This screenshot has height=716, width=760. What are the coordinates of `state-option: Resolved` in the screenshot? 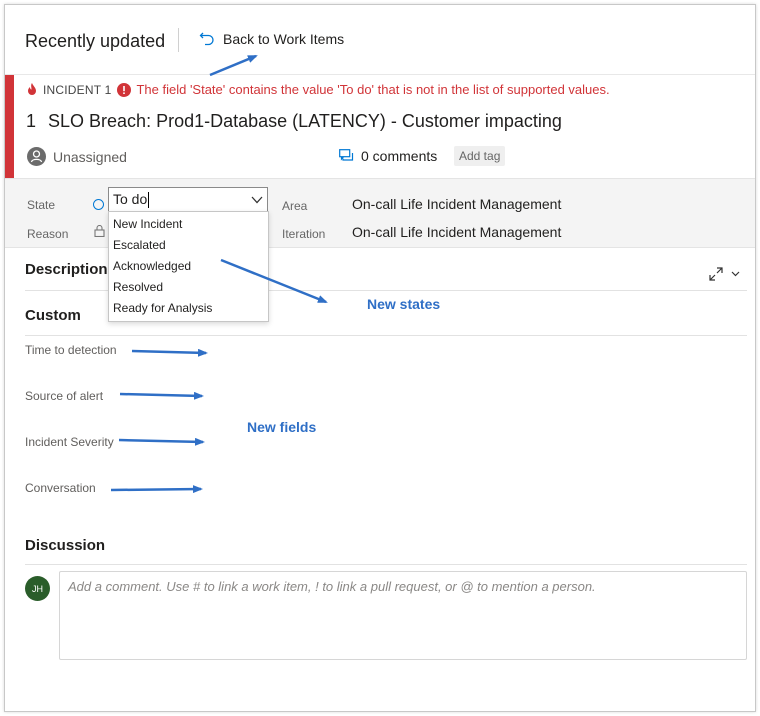 It's located at (188, 287).